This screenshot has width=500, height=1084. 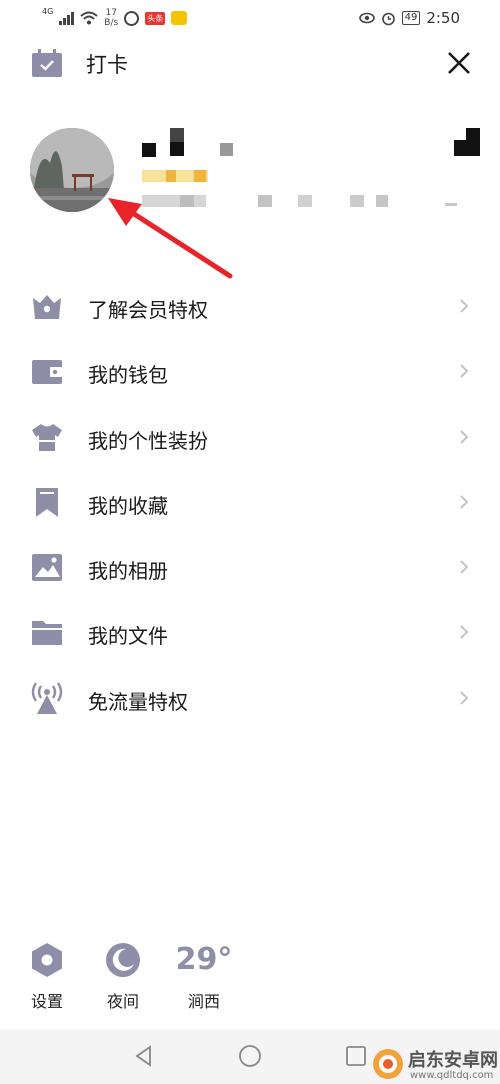 I want to click on recents-icon, so click(x=356, y=1056).